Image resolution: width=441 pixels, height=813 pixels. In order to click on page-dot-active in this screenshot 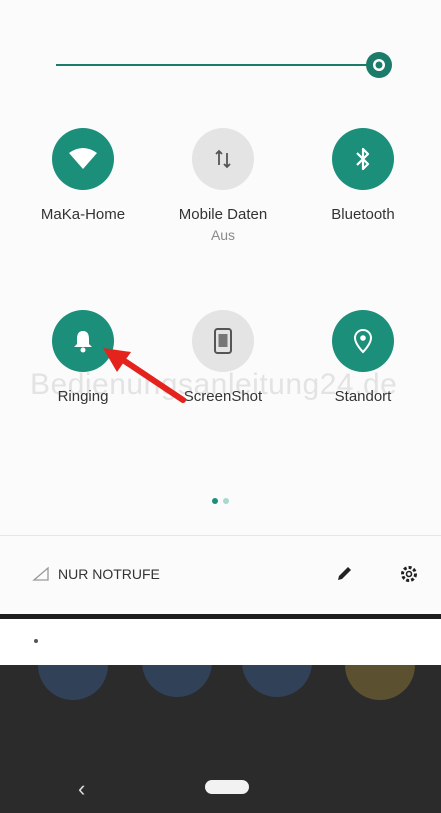, I will do `click(215, 501)`.